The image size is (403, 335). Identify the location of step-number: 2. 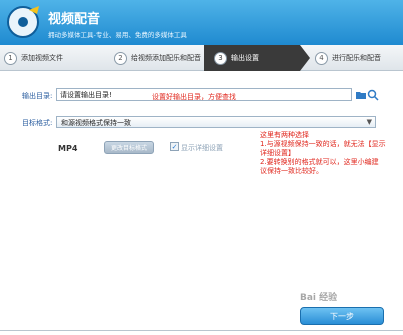
(120, 58).